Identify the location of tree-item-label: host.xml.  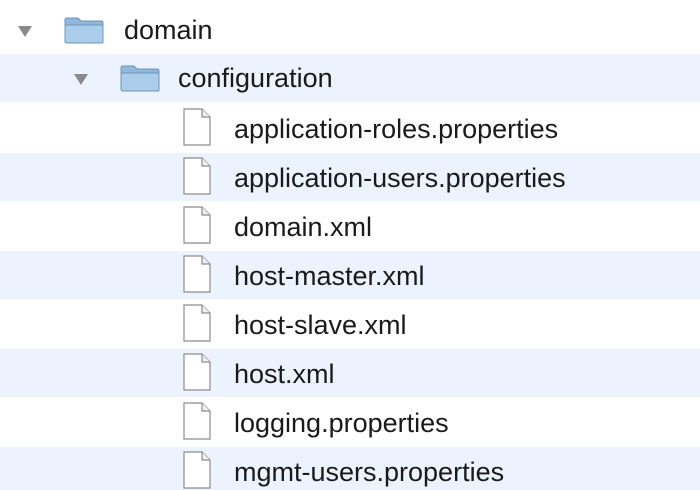
(284, 374).